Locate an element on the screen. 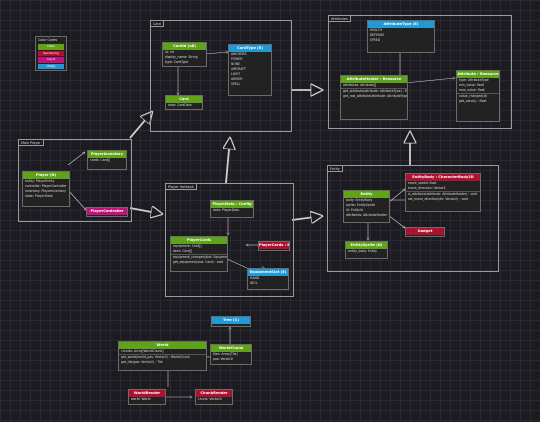 Image resolution: width=540 pixels, height=422 pixels. class-equipment-slot: EquipmentSlot (E) HAND IDOL is located at coordinates (268, 279).